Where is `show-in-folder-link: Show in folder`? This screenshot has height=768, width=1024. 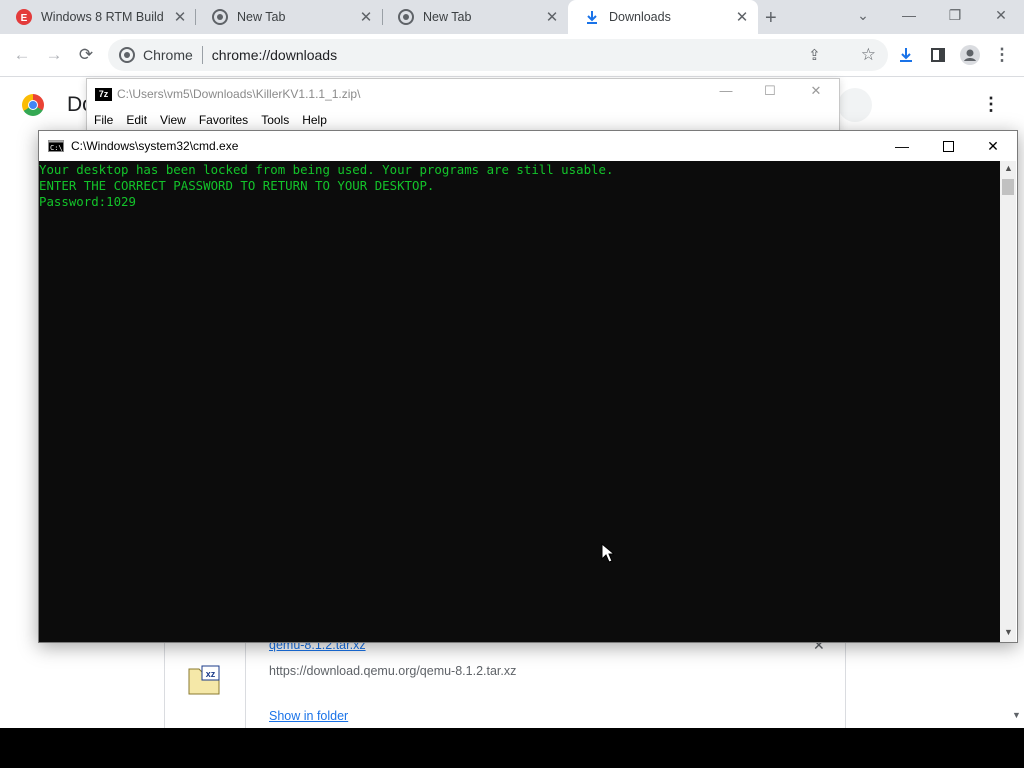
show-in-folder-link: Show in folder is located at coordinates (308, 716).